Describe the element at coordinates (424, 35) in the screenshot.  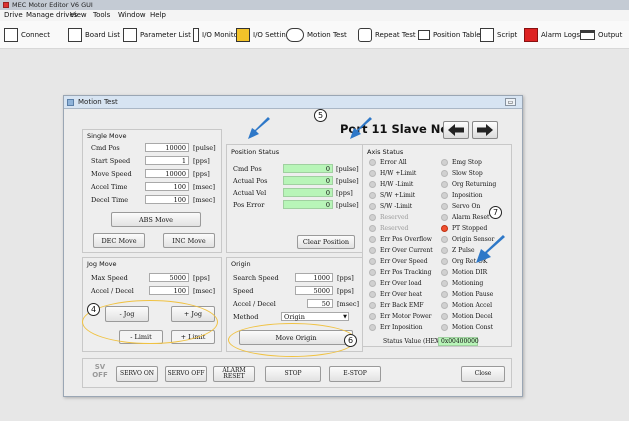
I see `position-table-icon` at that location.